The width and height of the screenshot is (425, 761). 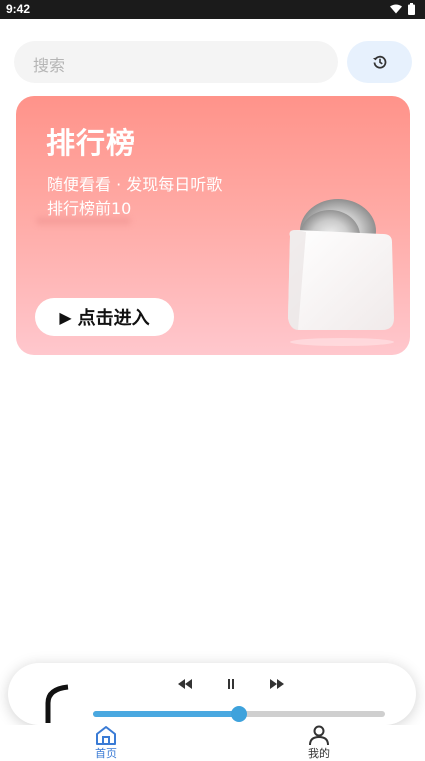 What do you see at coordinates (91, 143) in the screenshot?
I see `card-title: 排行榜` at bounding box center [91, 143].